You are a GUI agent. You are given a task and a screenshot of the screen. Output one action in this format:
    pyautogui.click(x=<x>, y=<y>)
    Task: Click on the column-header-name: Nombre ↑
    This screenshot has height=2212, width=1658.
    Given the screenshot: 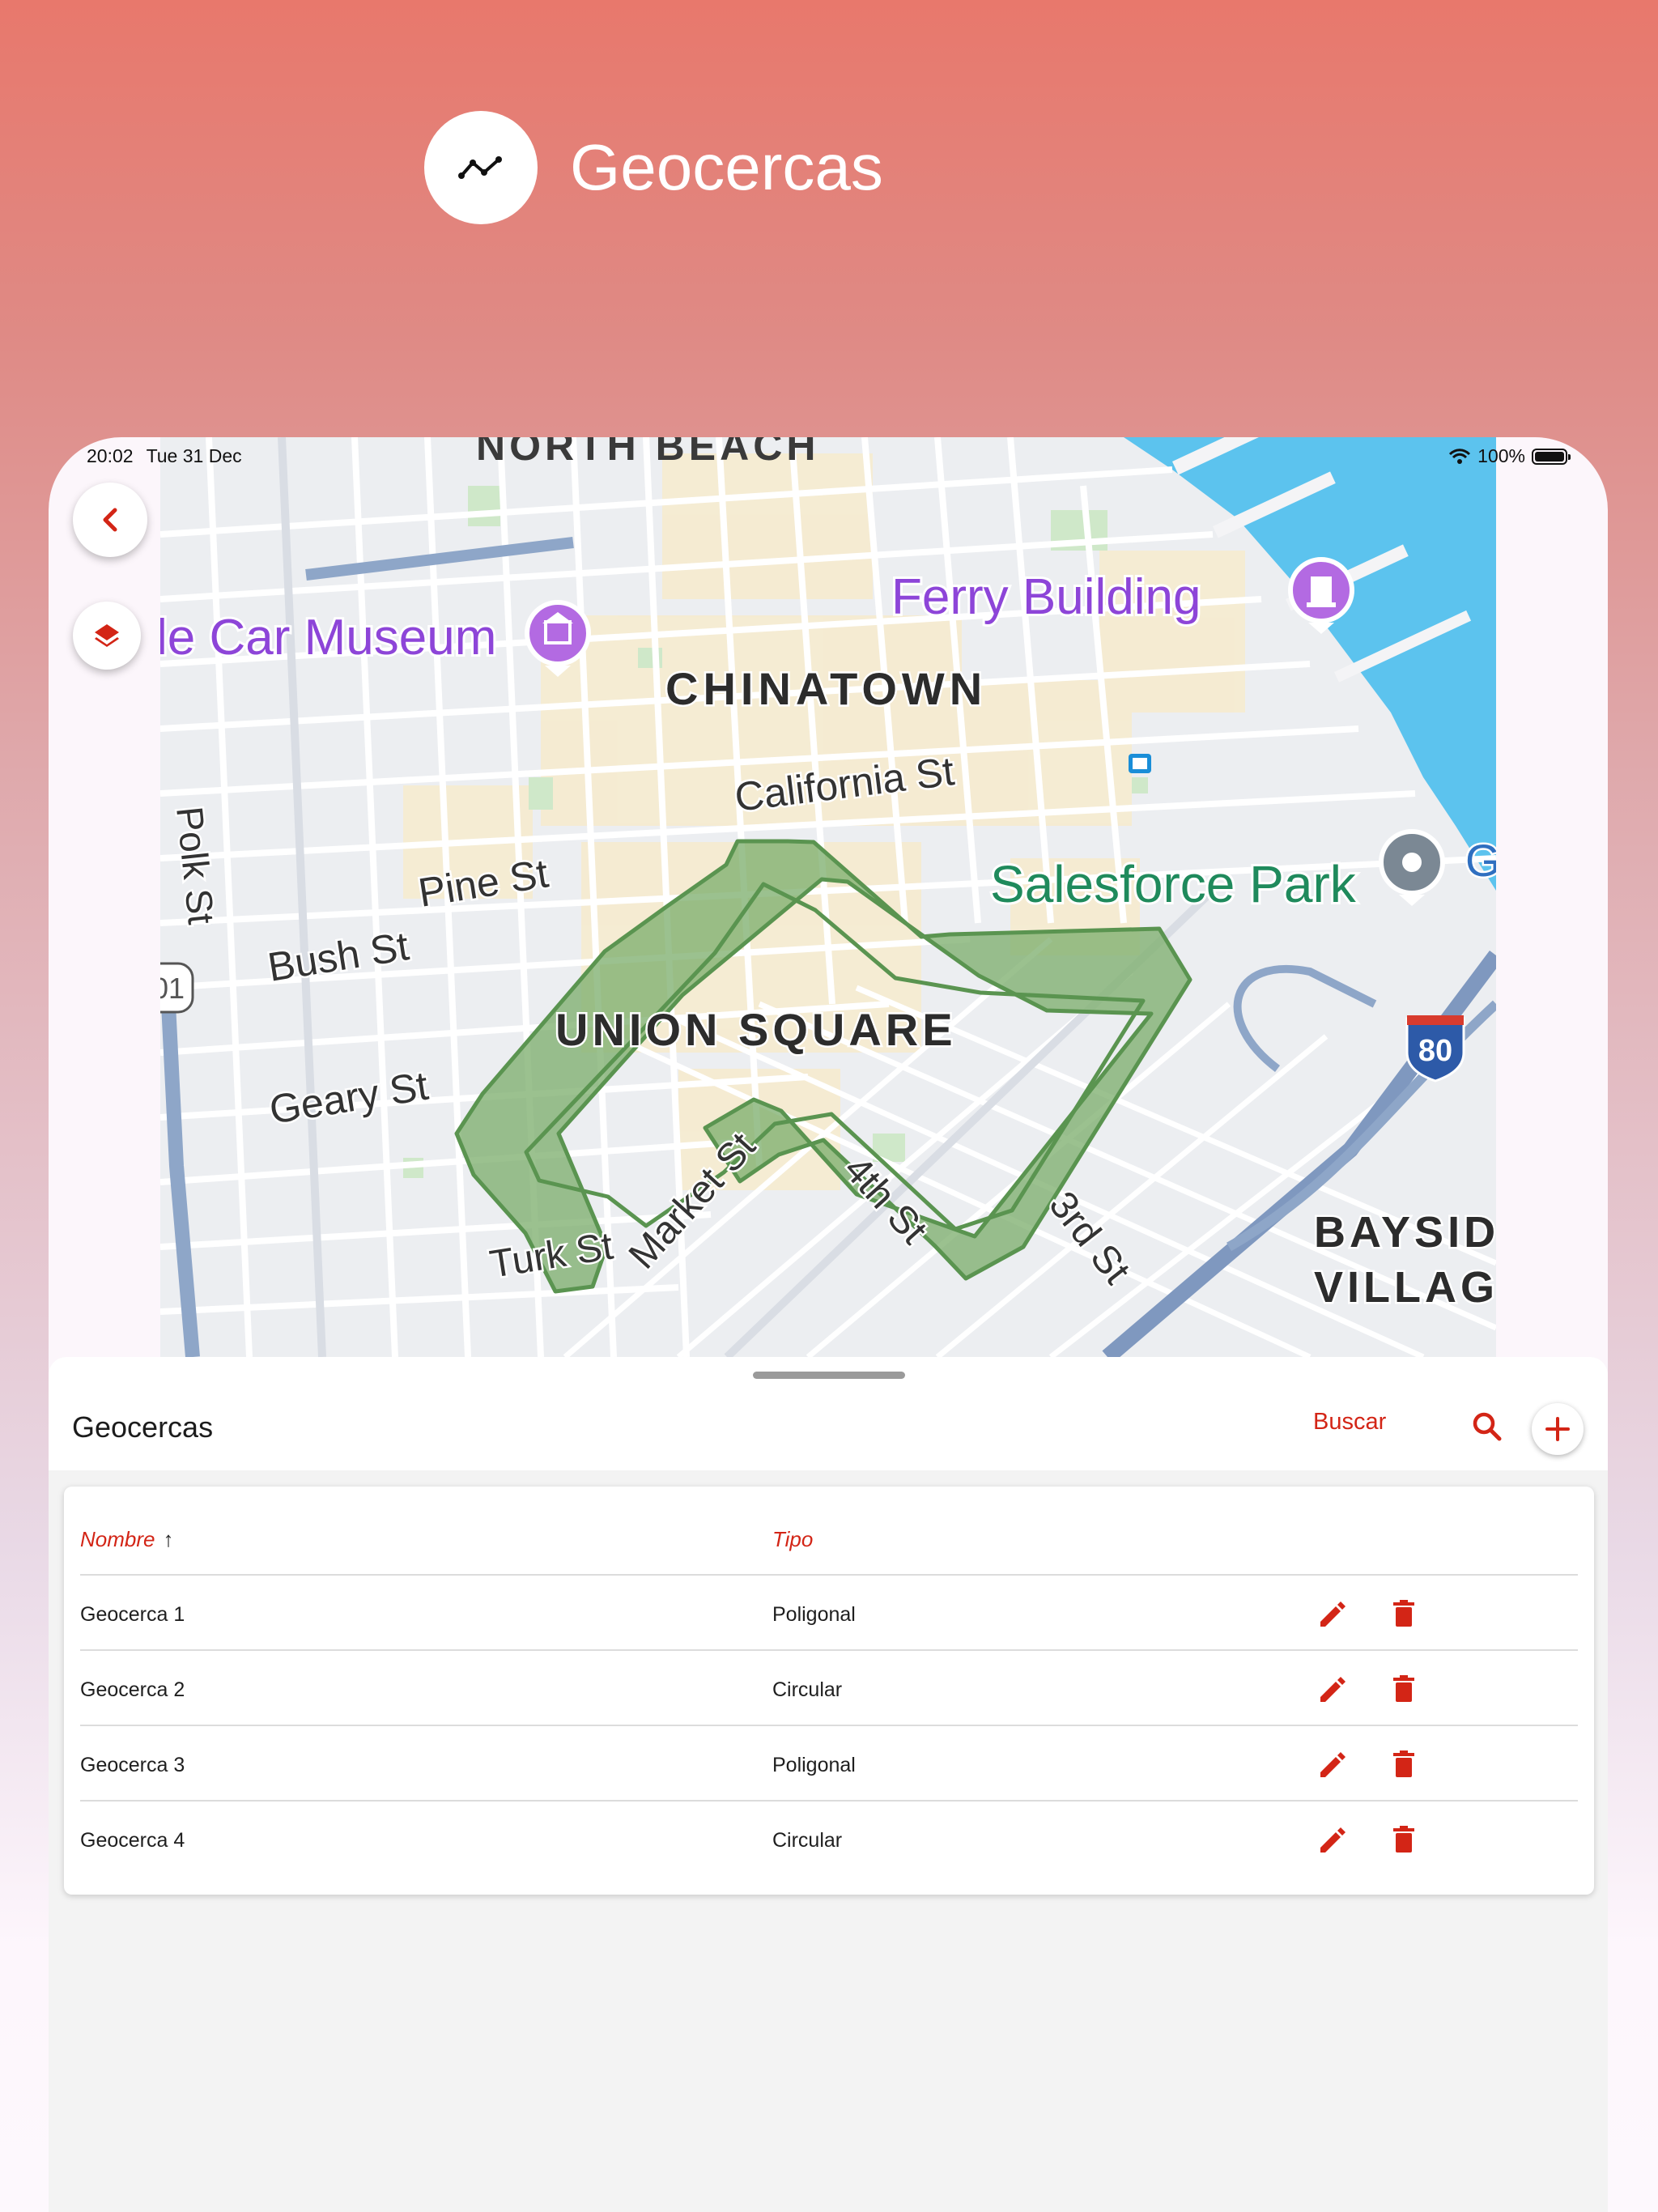 What is the action you would take?
    pyautogui.click(x=126, y=1540)
    